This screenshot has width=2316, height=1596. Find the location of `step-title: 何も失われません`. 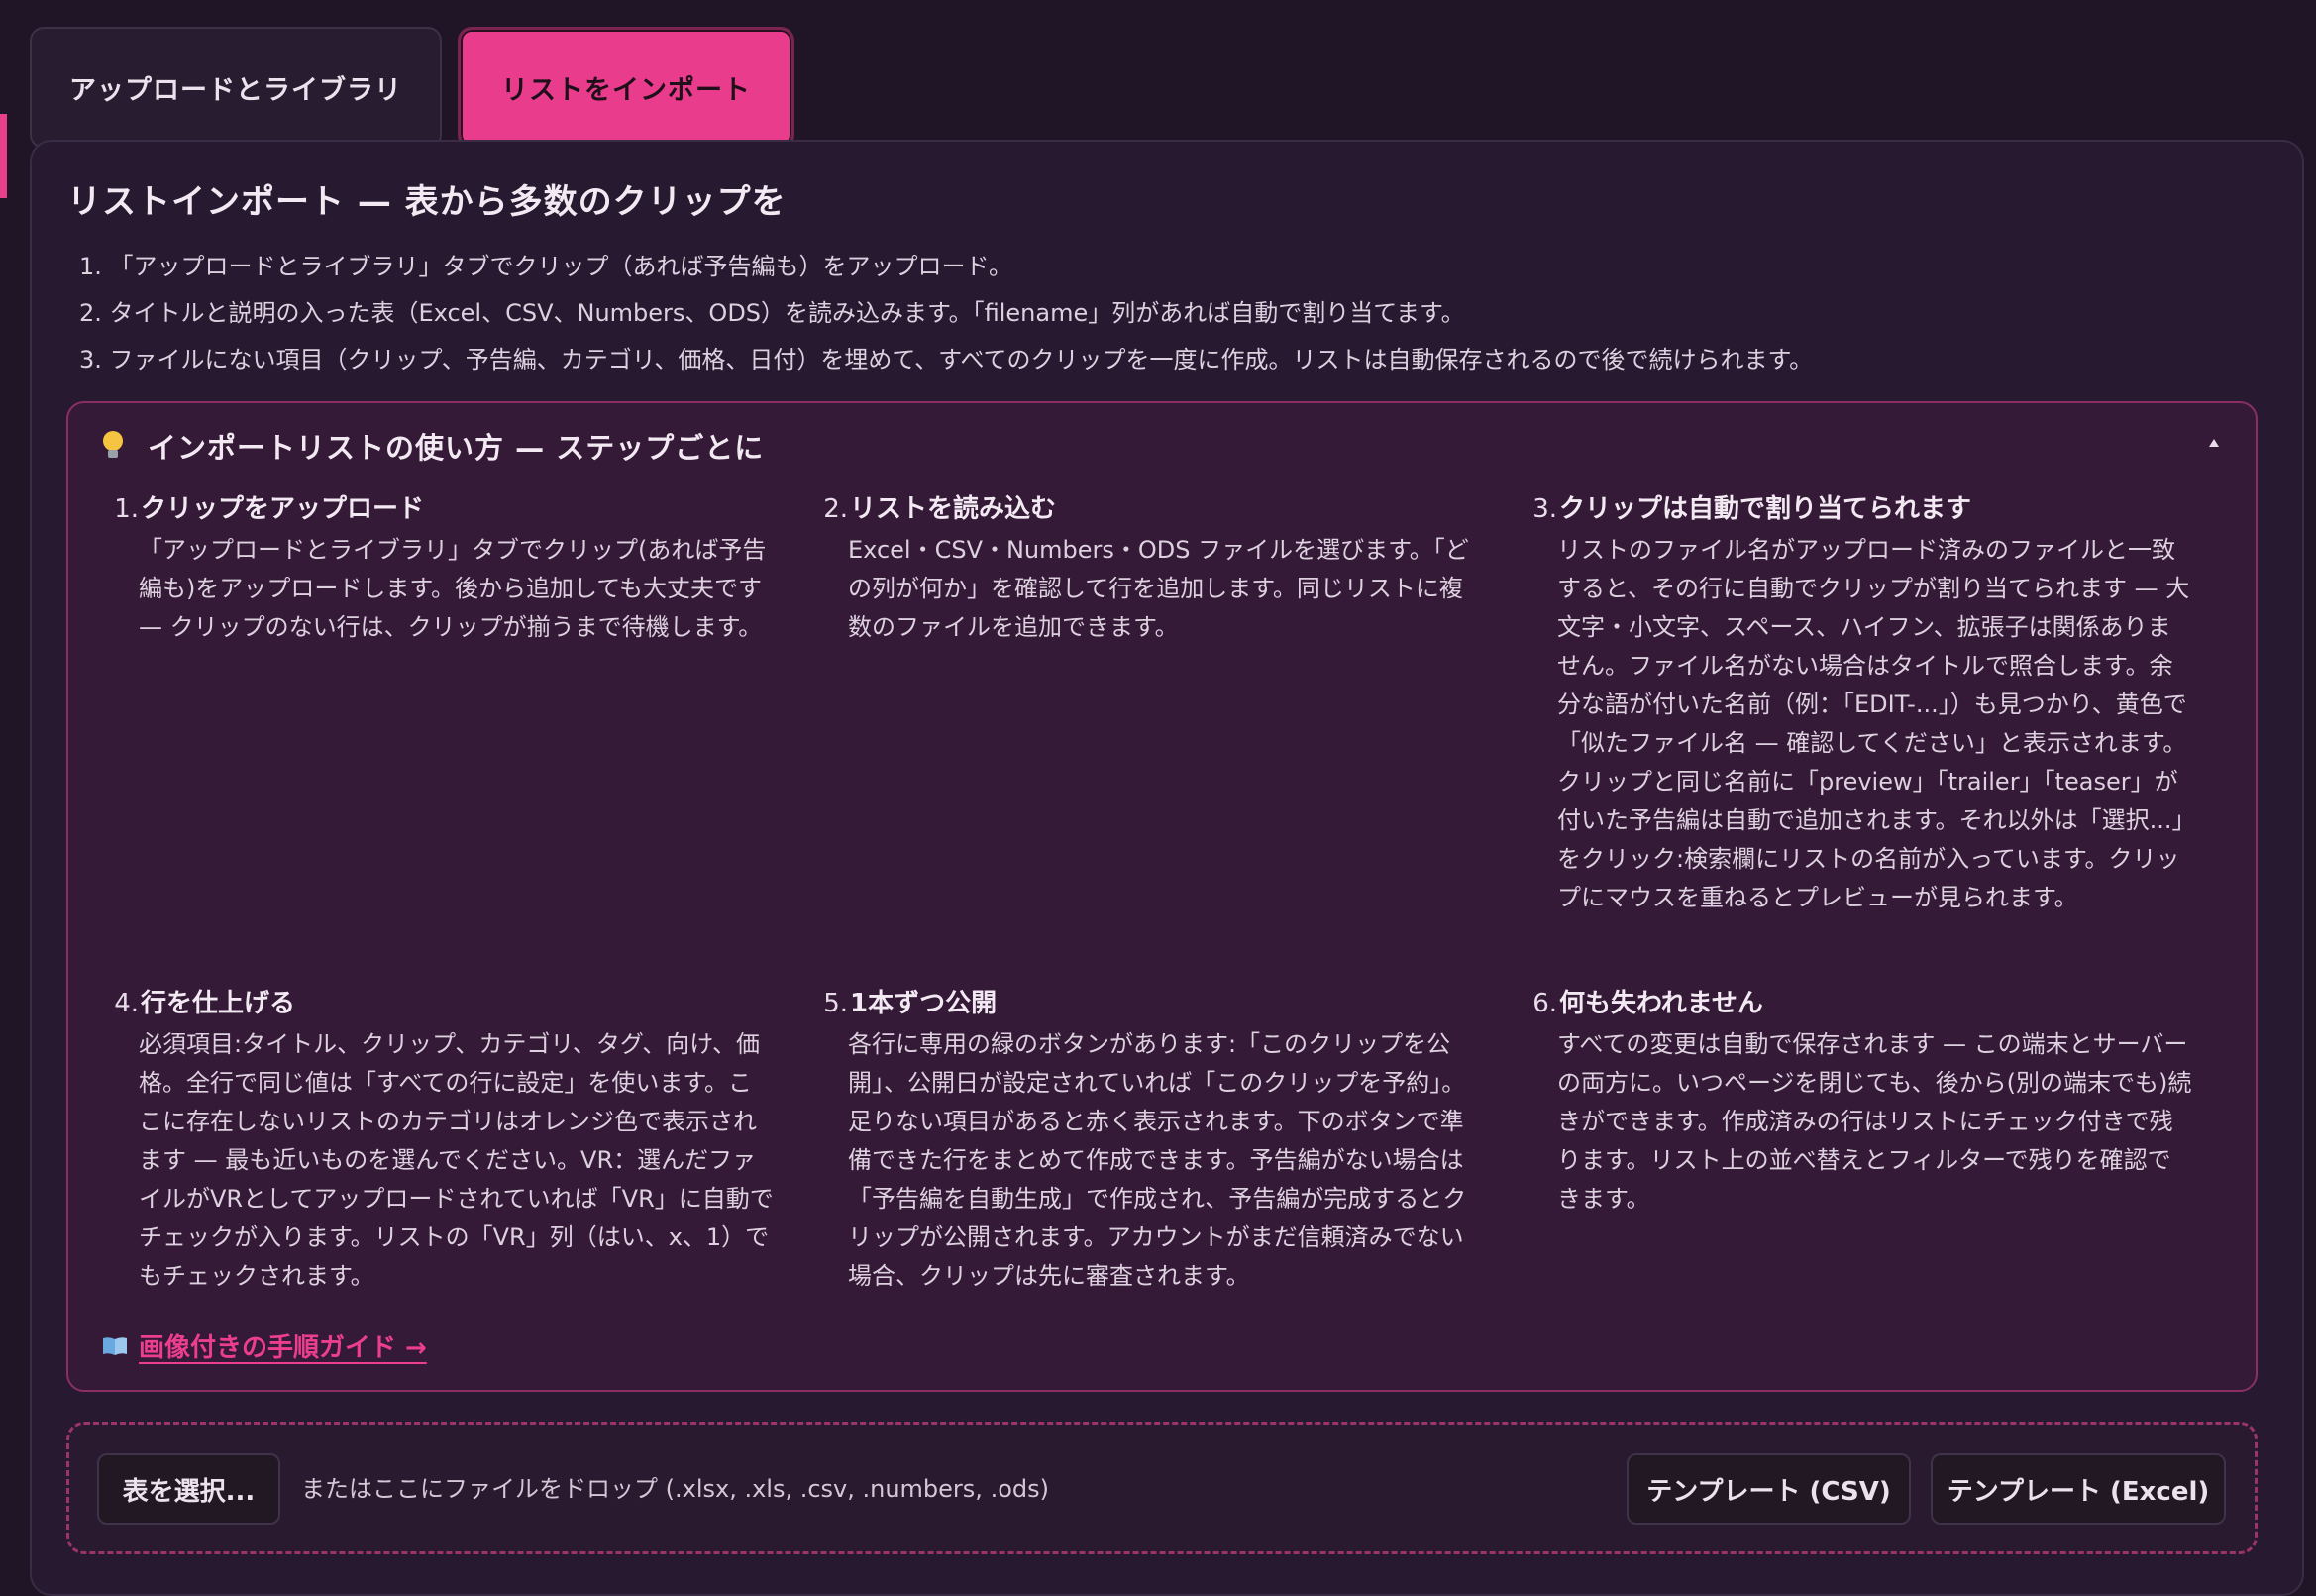

step-title: 何も失われません is located at coordinates (1661, 1003).